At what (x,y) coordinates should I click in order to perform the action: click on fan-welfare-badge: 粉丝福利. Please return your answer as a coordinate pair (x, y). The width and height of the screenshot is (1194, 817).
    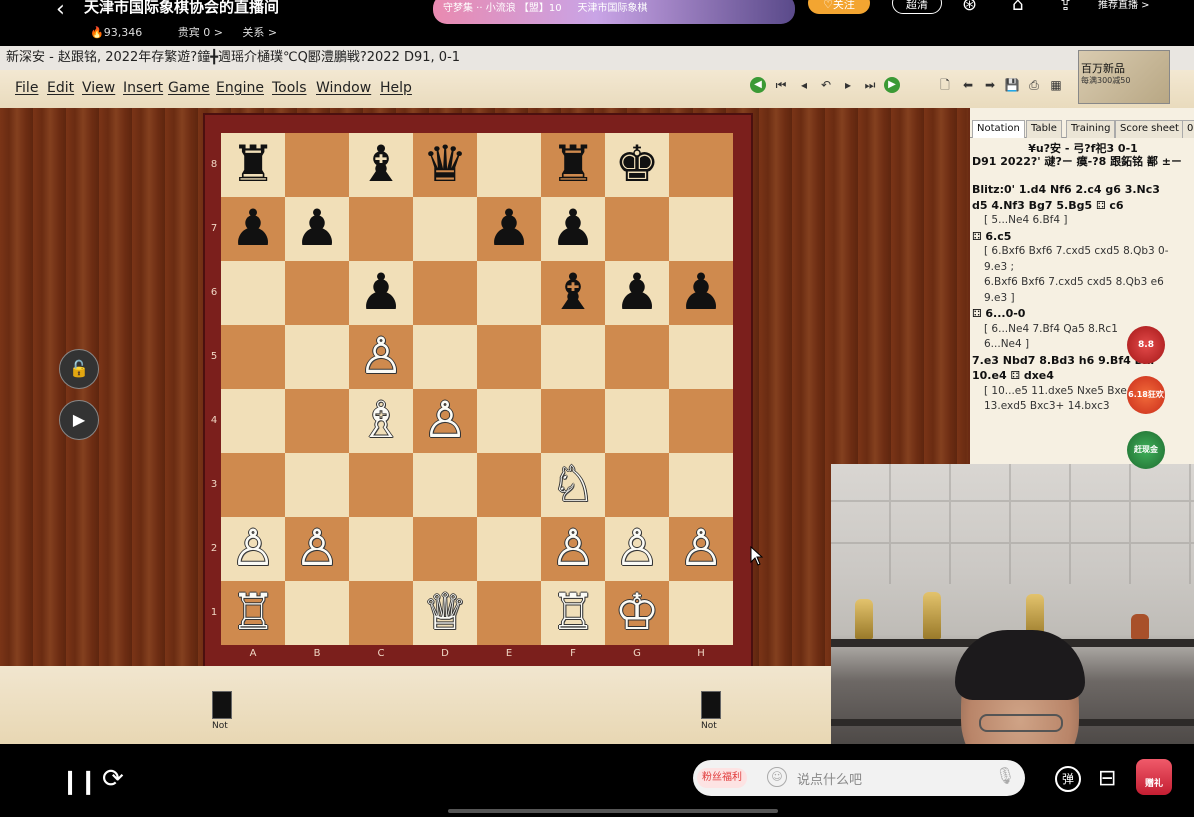
    Looking at the image, I should click on (722, 778).